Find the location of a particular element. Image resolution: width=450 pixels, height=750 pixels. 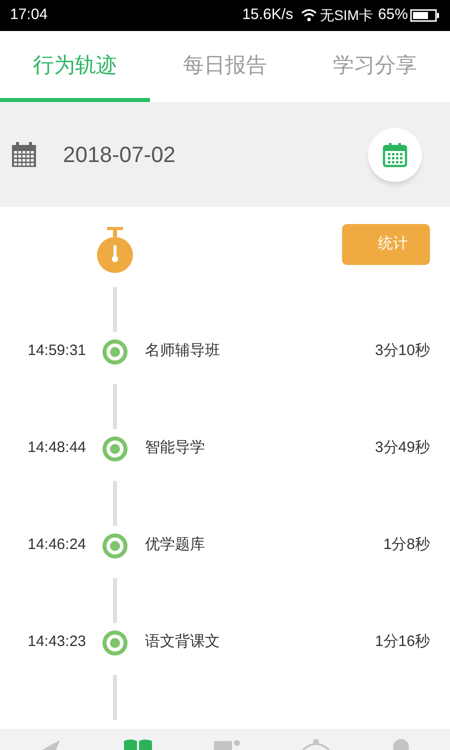

activity-name: 优学题库 is located at coordinates (175, 545).